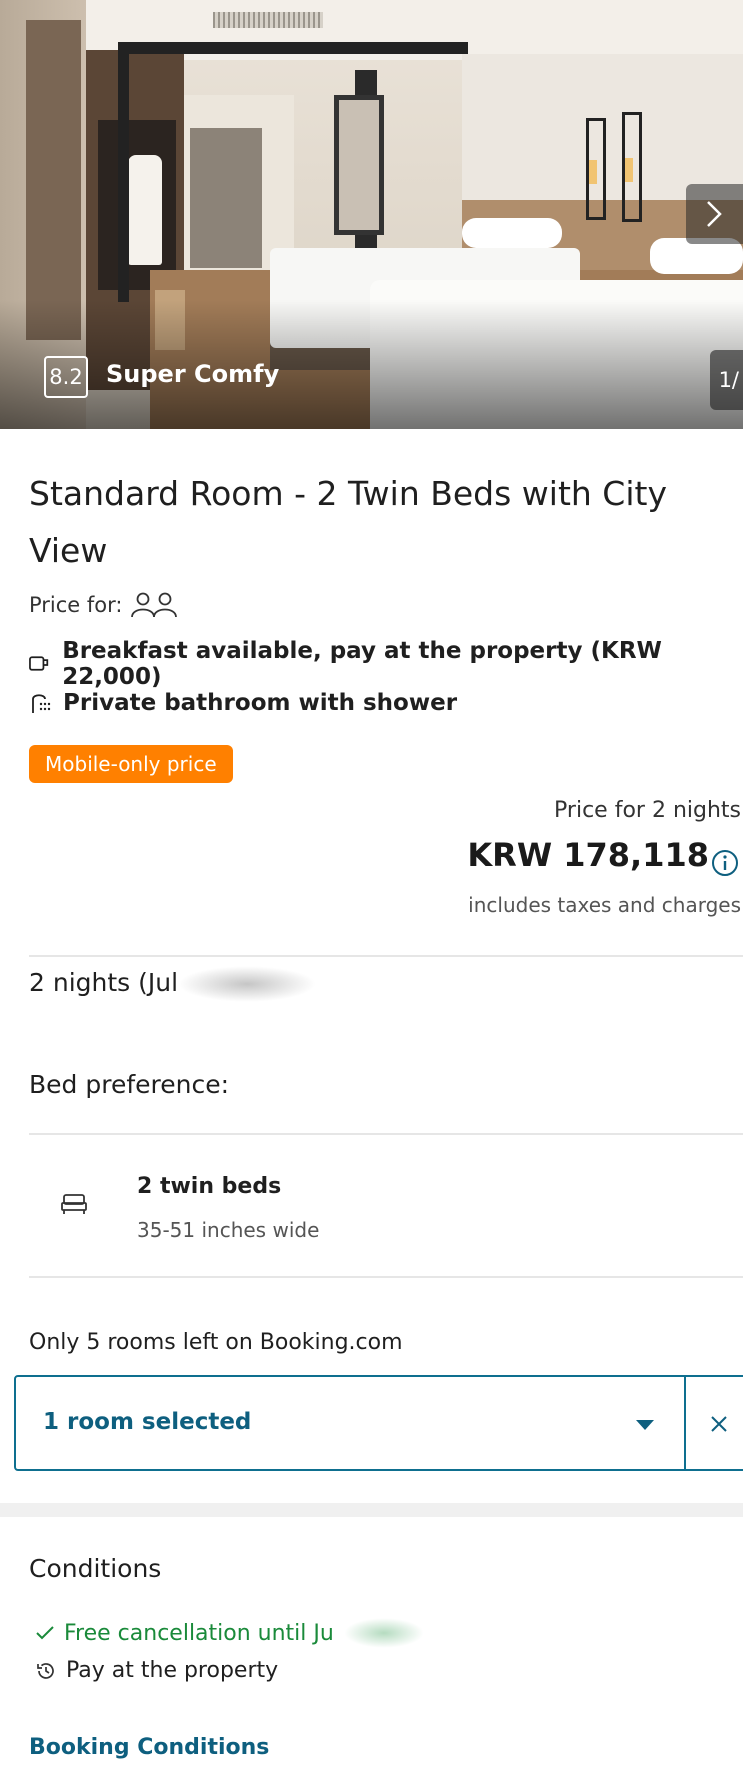 The height and width of the screenshot is (1769, 743). What do you see at coordinates (95, 1568) in the screenshot?
I see `conditions-heading: Conditions` at bounding box center [95, 1568].